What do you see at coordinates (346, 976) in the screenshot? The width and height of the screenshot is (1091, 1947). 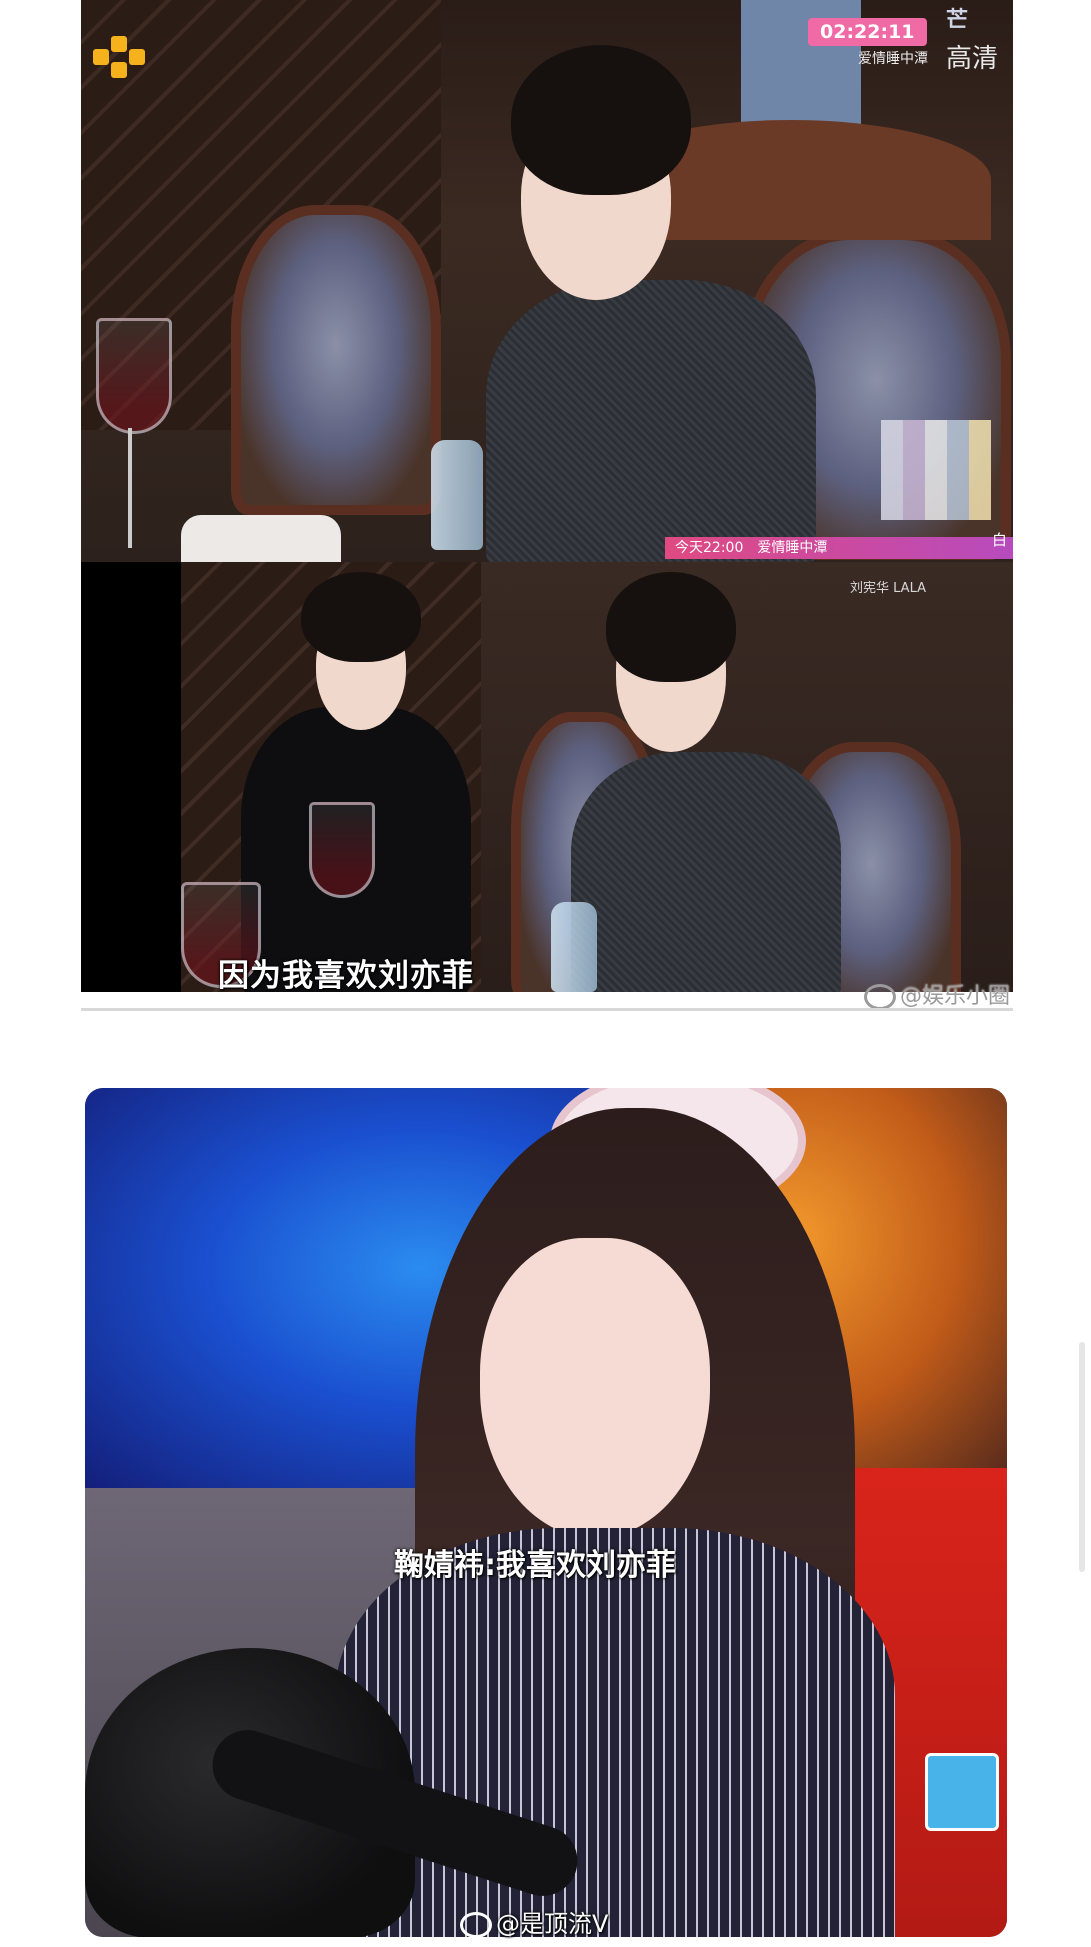 I see `subtitle: 因为我喜欢刘亦菲` at bounding box center [346, 976].